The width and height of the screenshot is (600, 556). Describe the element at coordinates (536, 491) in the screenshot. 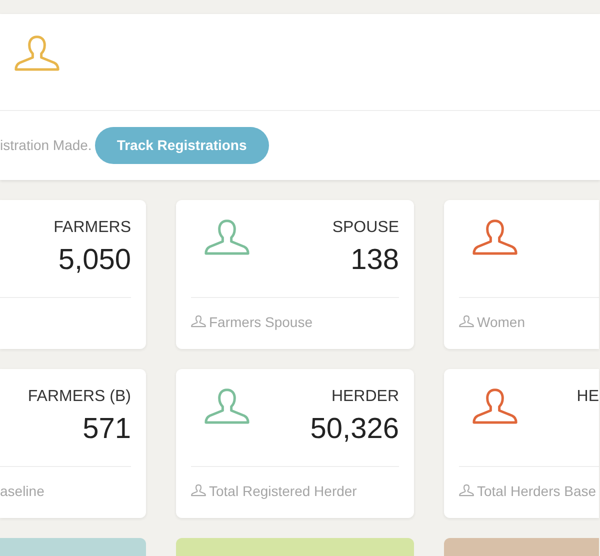

I see `card-footer-text: Total Herders Base` at that location.